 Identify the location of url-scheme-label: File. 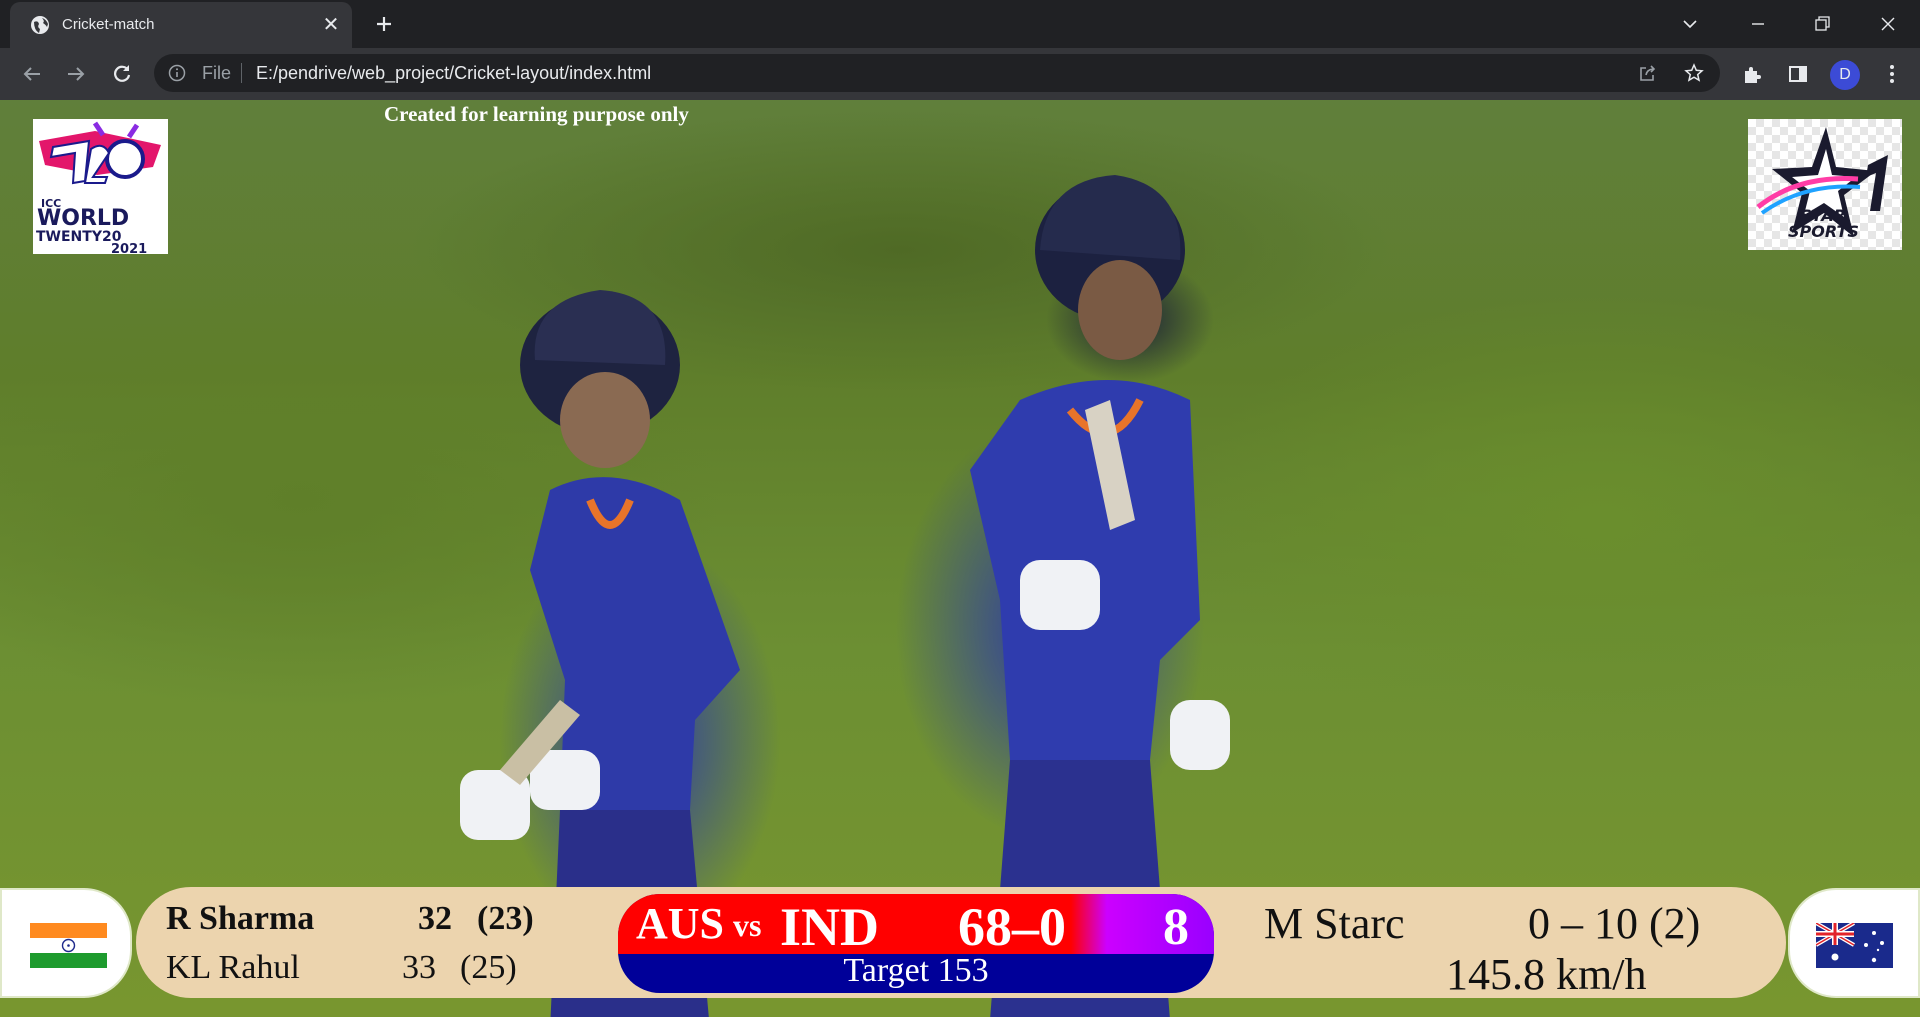
(217, 73).